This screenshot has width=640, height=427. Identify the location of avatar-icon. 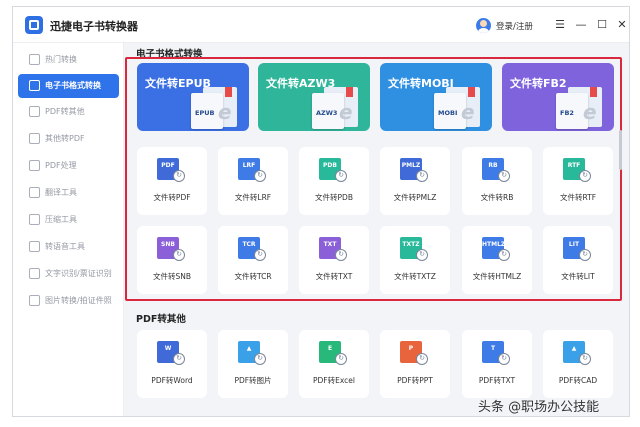
(483, 25).